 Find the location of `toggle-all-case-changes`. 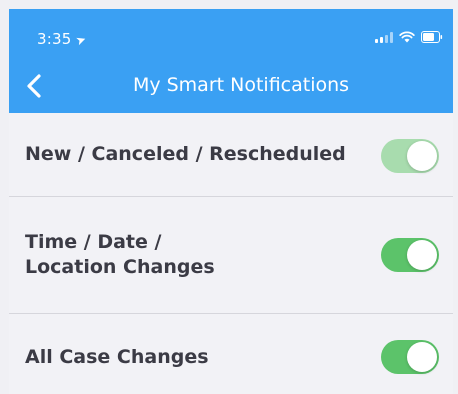

toggle-all-case-changes is located at coordinates (410, 357).